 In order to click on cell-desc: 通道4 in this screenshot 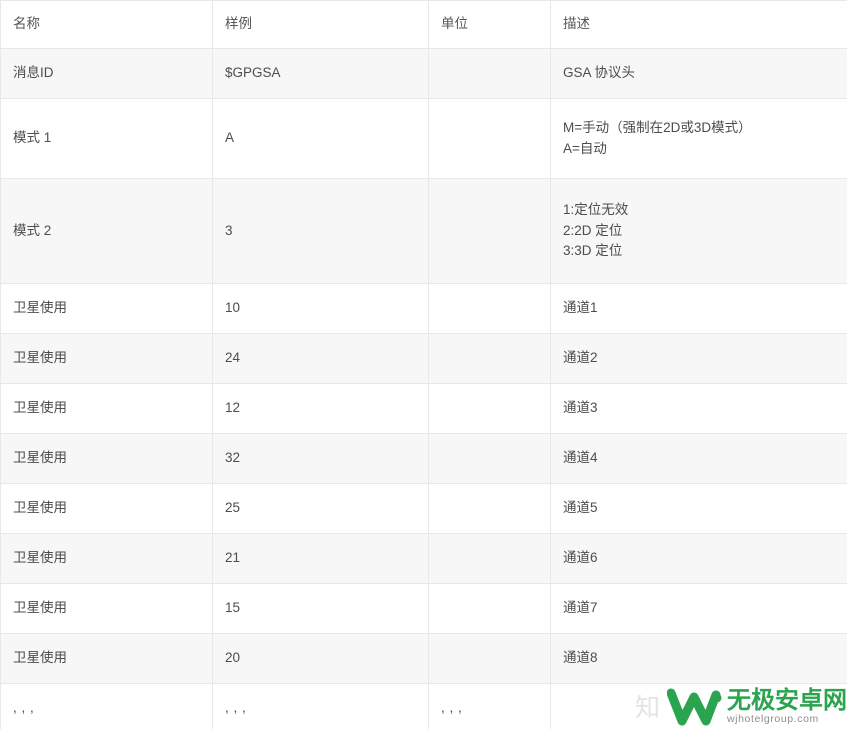, I will do `click(698, 458)`.